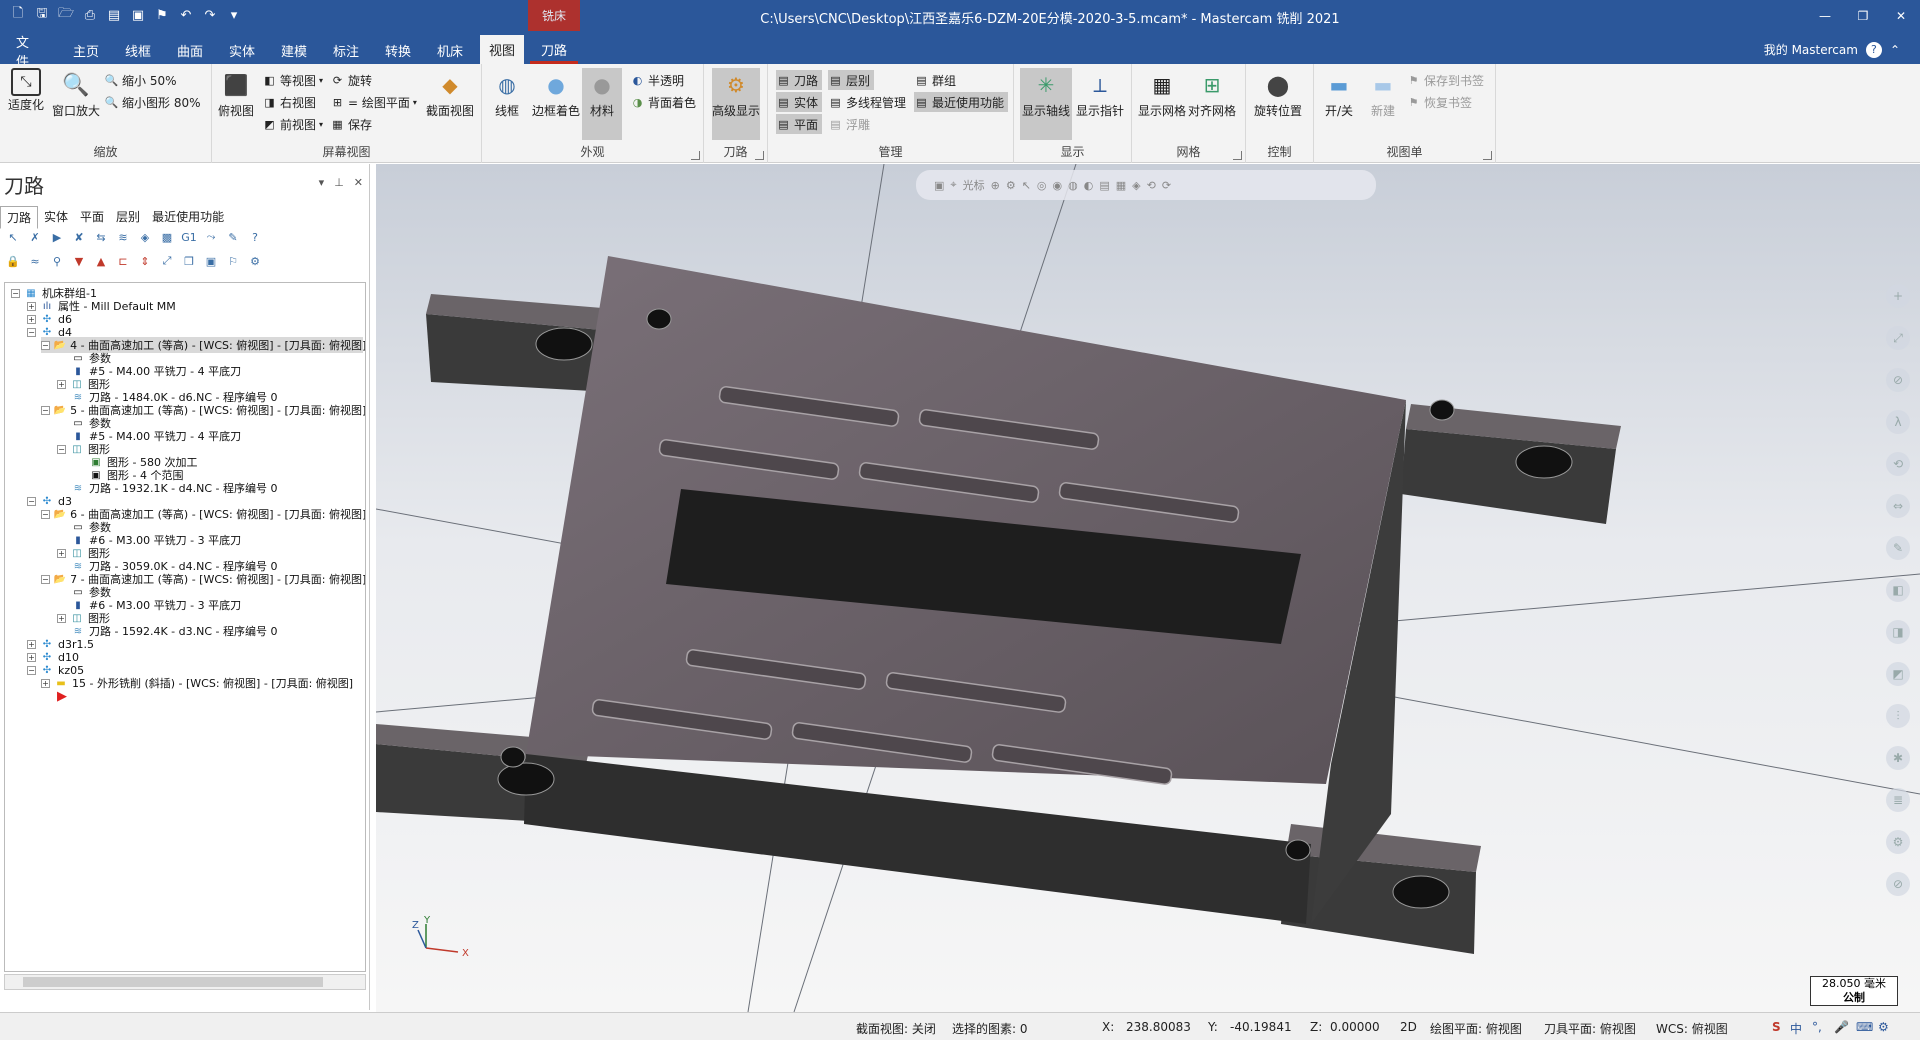  Describe the element at coordinates (211, 261) in the screenshot. I see `view-mode-icon: ▣` at that location.